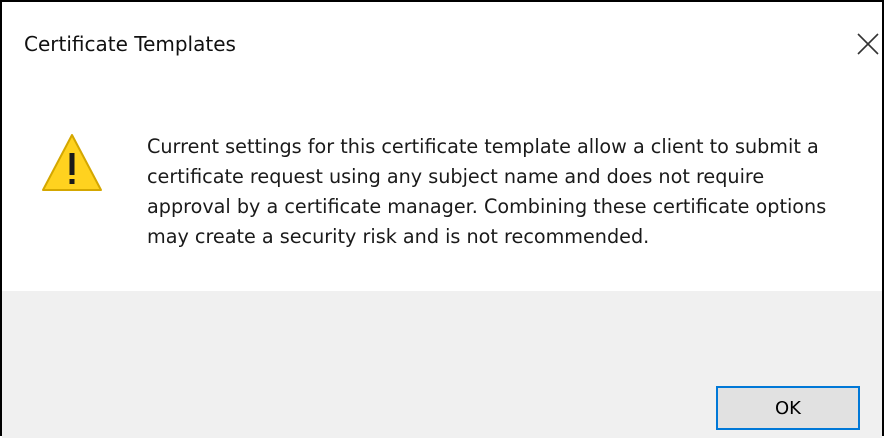 Image resolution: width=888 pixels, height=438 pixels. Describe the element at coordinates (72, 163) in the screenshot. I see `warning-icon` at that location.